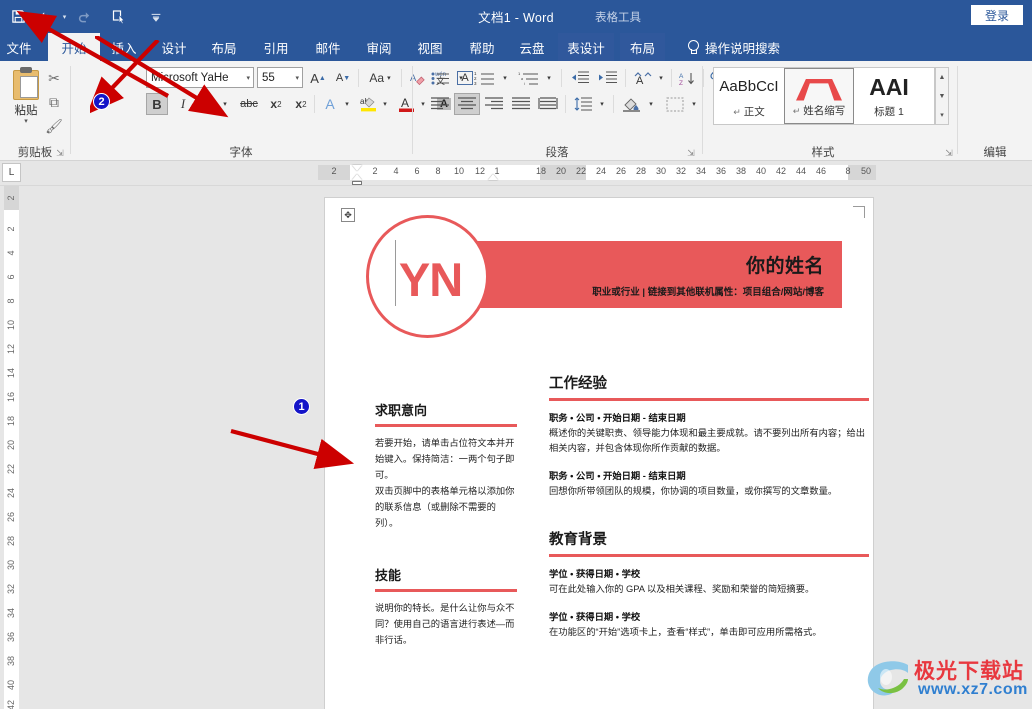 The width and height of the screenshot is (1032, 709). I want to click on font-size-combo: 55 ▾, so click(280, 77).